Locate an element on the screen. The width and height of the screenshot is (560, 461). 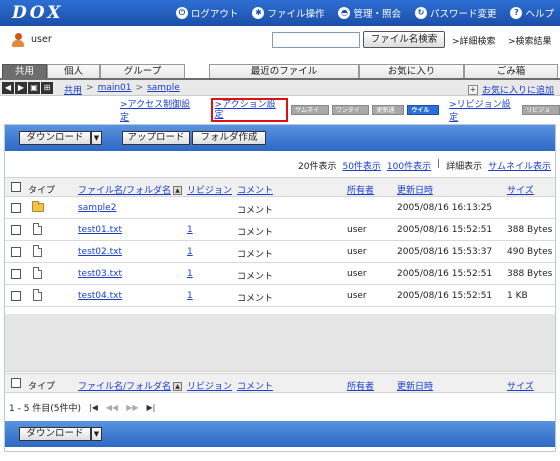
show-50-link: 50件表示 is located at coordinates (361, 165).